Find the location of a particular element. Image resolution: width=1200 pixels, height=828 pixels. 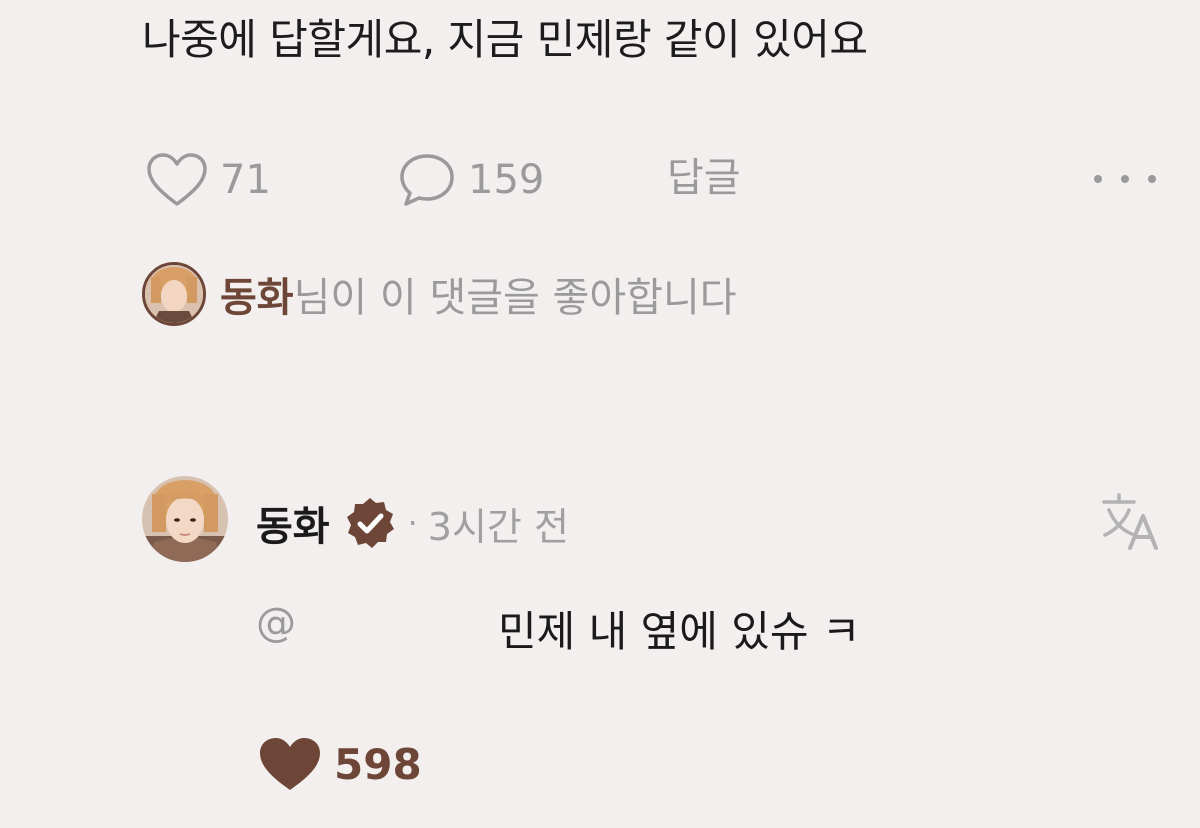

heart-filled-icon is located at coordinates (290, 764).